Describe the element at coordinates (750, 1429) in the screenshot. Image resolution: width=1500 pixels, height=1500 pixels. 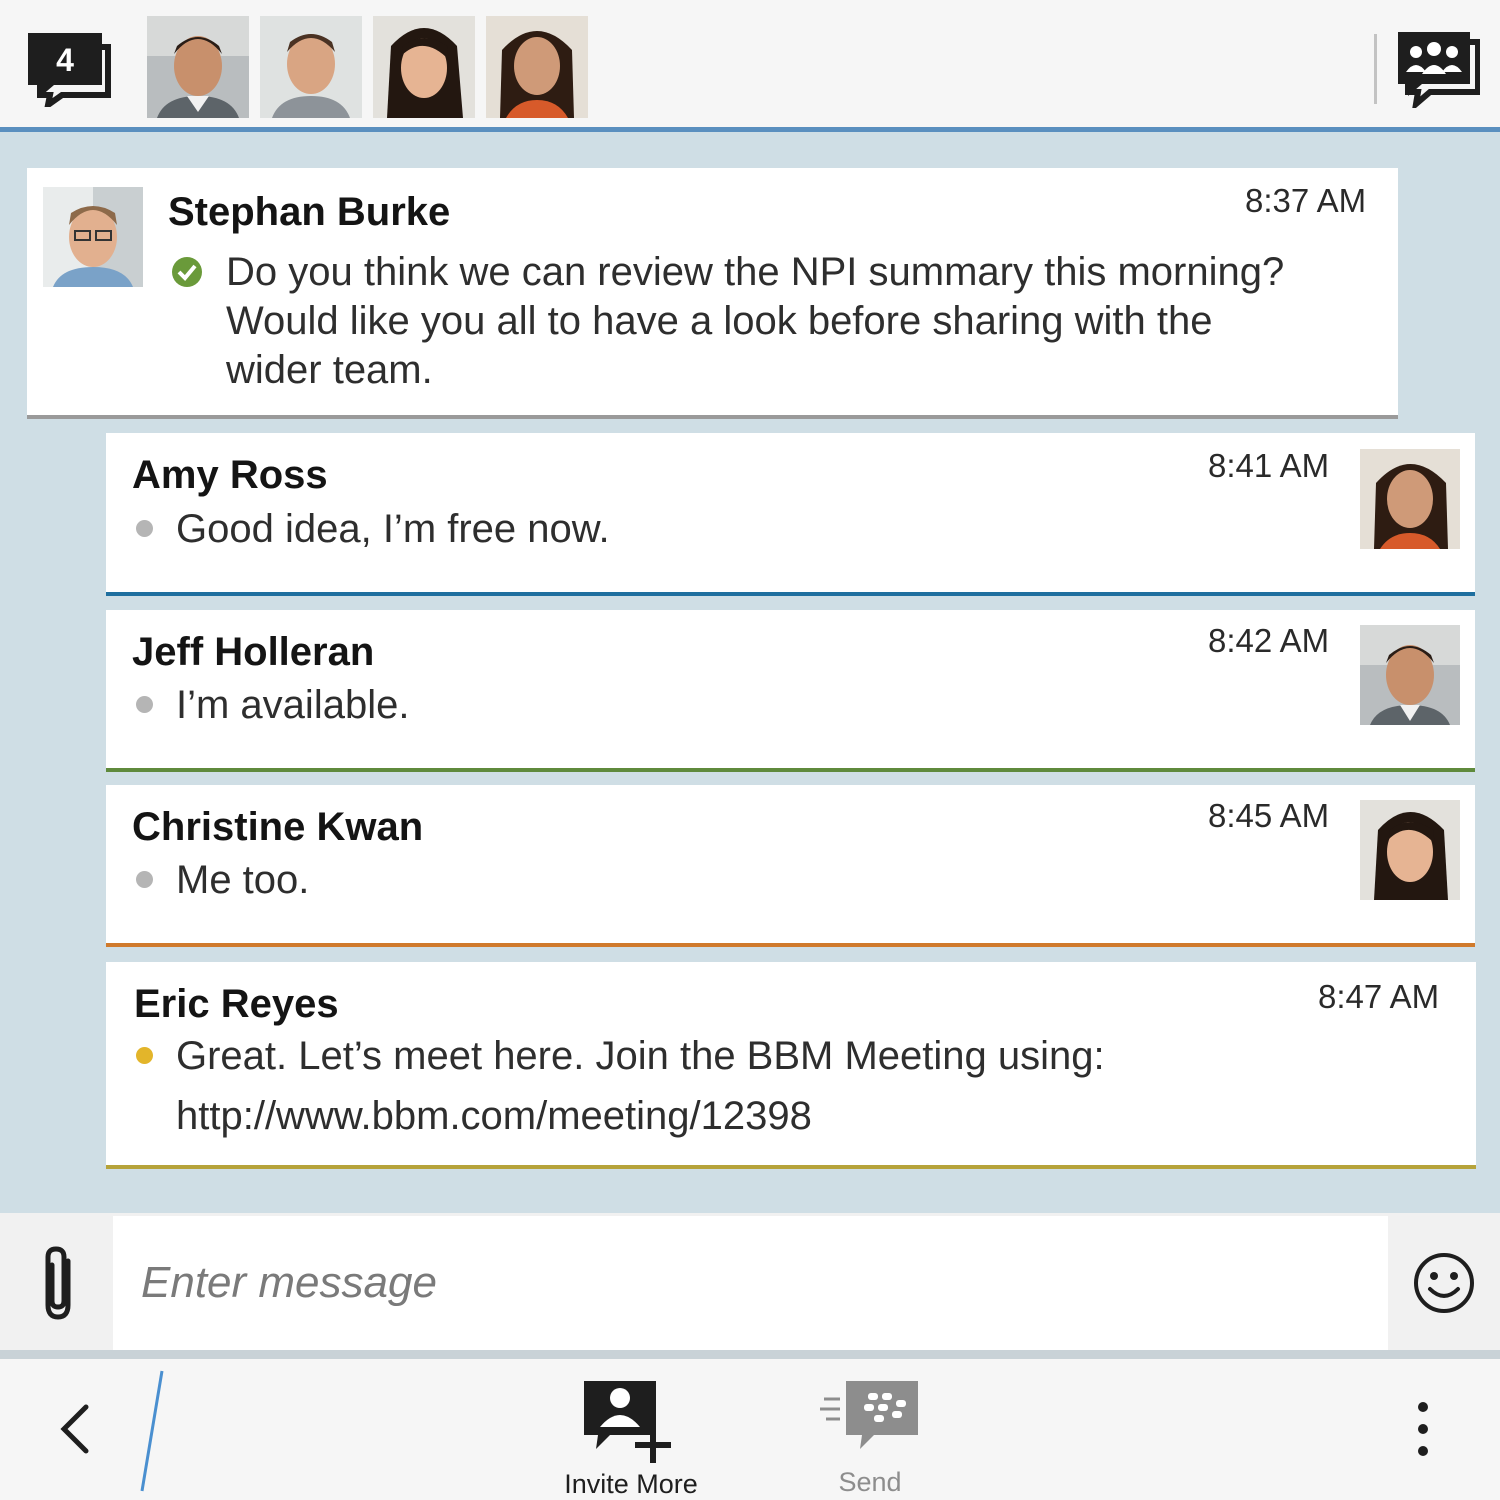
I see `bottom-toolbar: Invite More Send` at that location.